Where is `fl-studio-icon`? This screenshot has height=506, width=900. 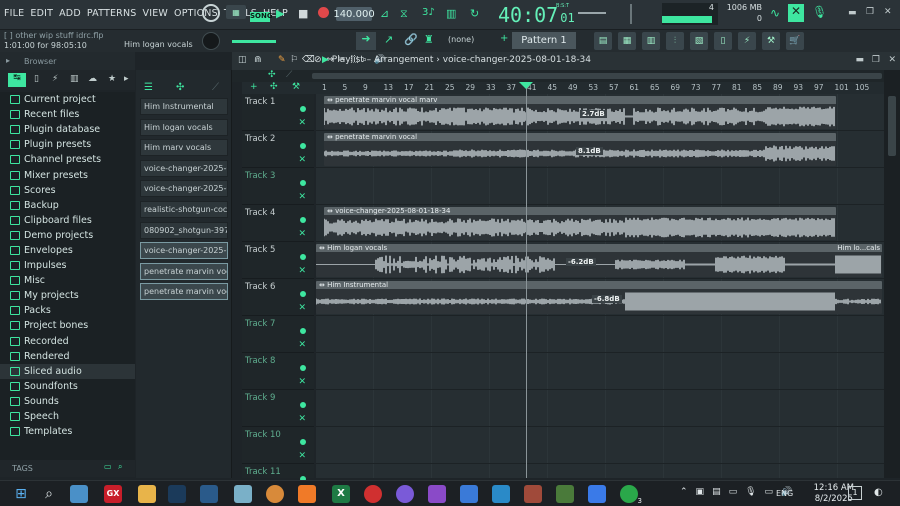 fl-studio-icon is located at coordinates (307, 494).